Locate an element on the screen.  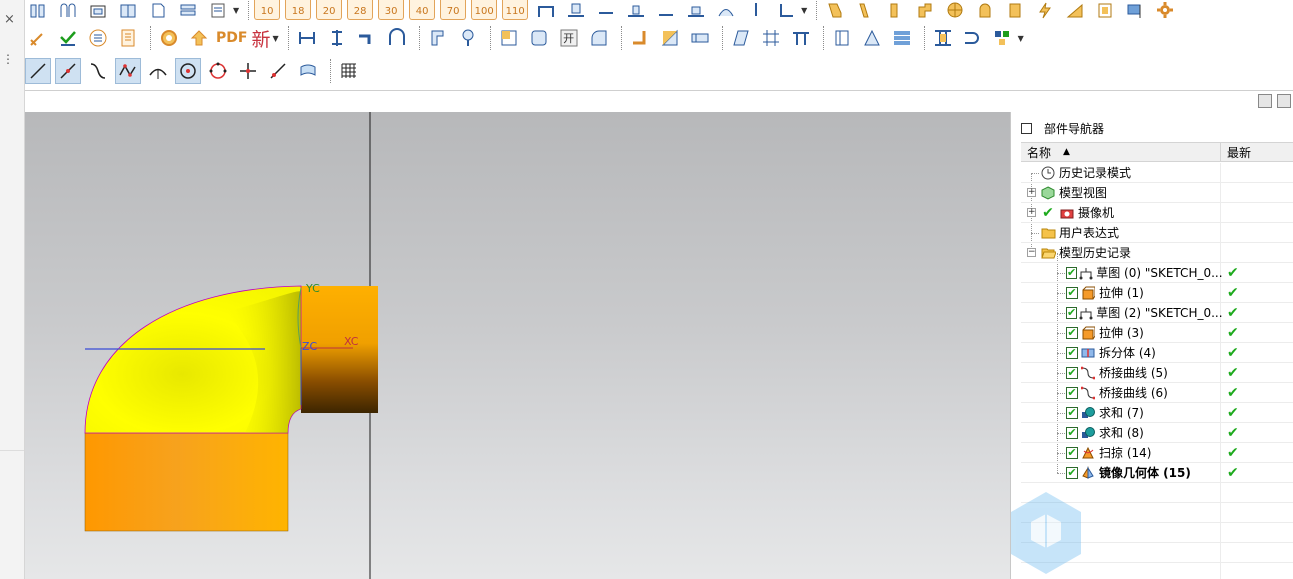
stack-tool-icon is located at coordinates (188, 10).